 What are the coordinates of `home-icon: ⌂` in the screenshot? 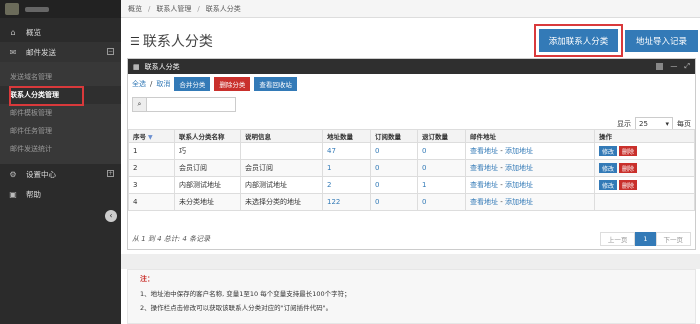 It's located at (13, 32).